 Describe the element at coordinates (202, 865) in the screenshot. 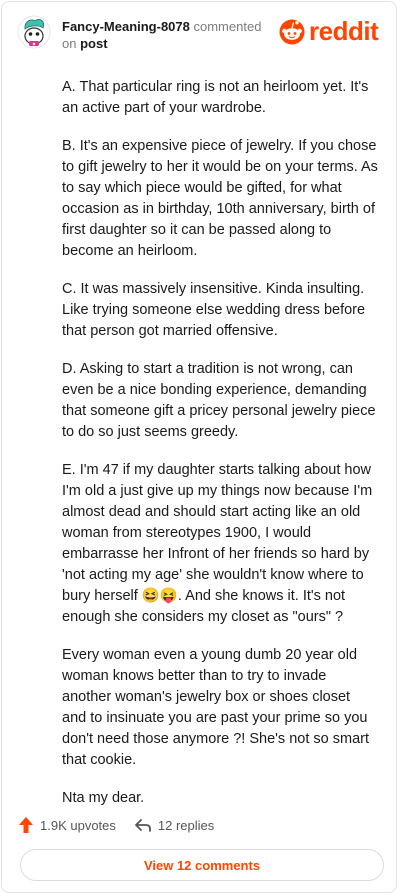

I see `view-comments-button: View 12 comments` at that location.